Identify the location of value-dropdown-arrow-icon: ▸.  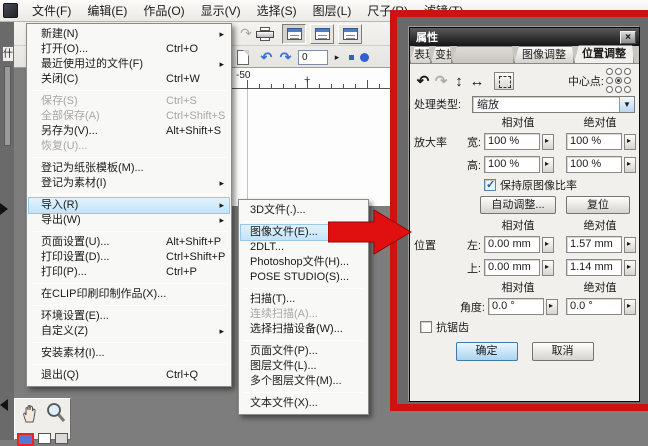
(337, 57).